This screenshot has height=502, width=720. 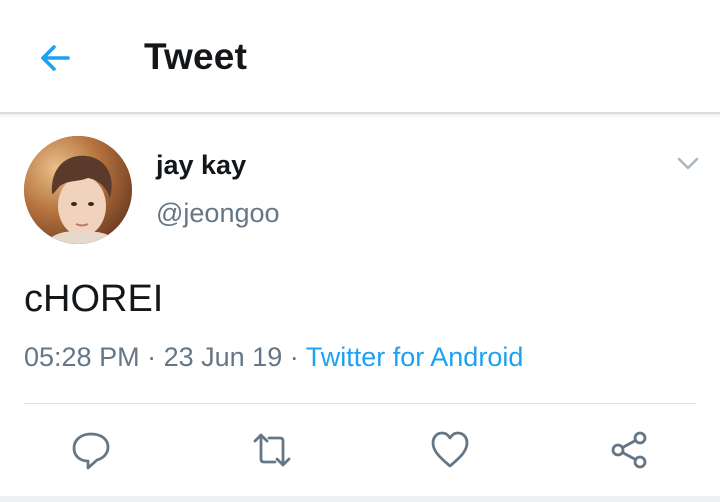 I want to click on reply-button, so click(x=91, y=450).